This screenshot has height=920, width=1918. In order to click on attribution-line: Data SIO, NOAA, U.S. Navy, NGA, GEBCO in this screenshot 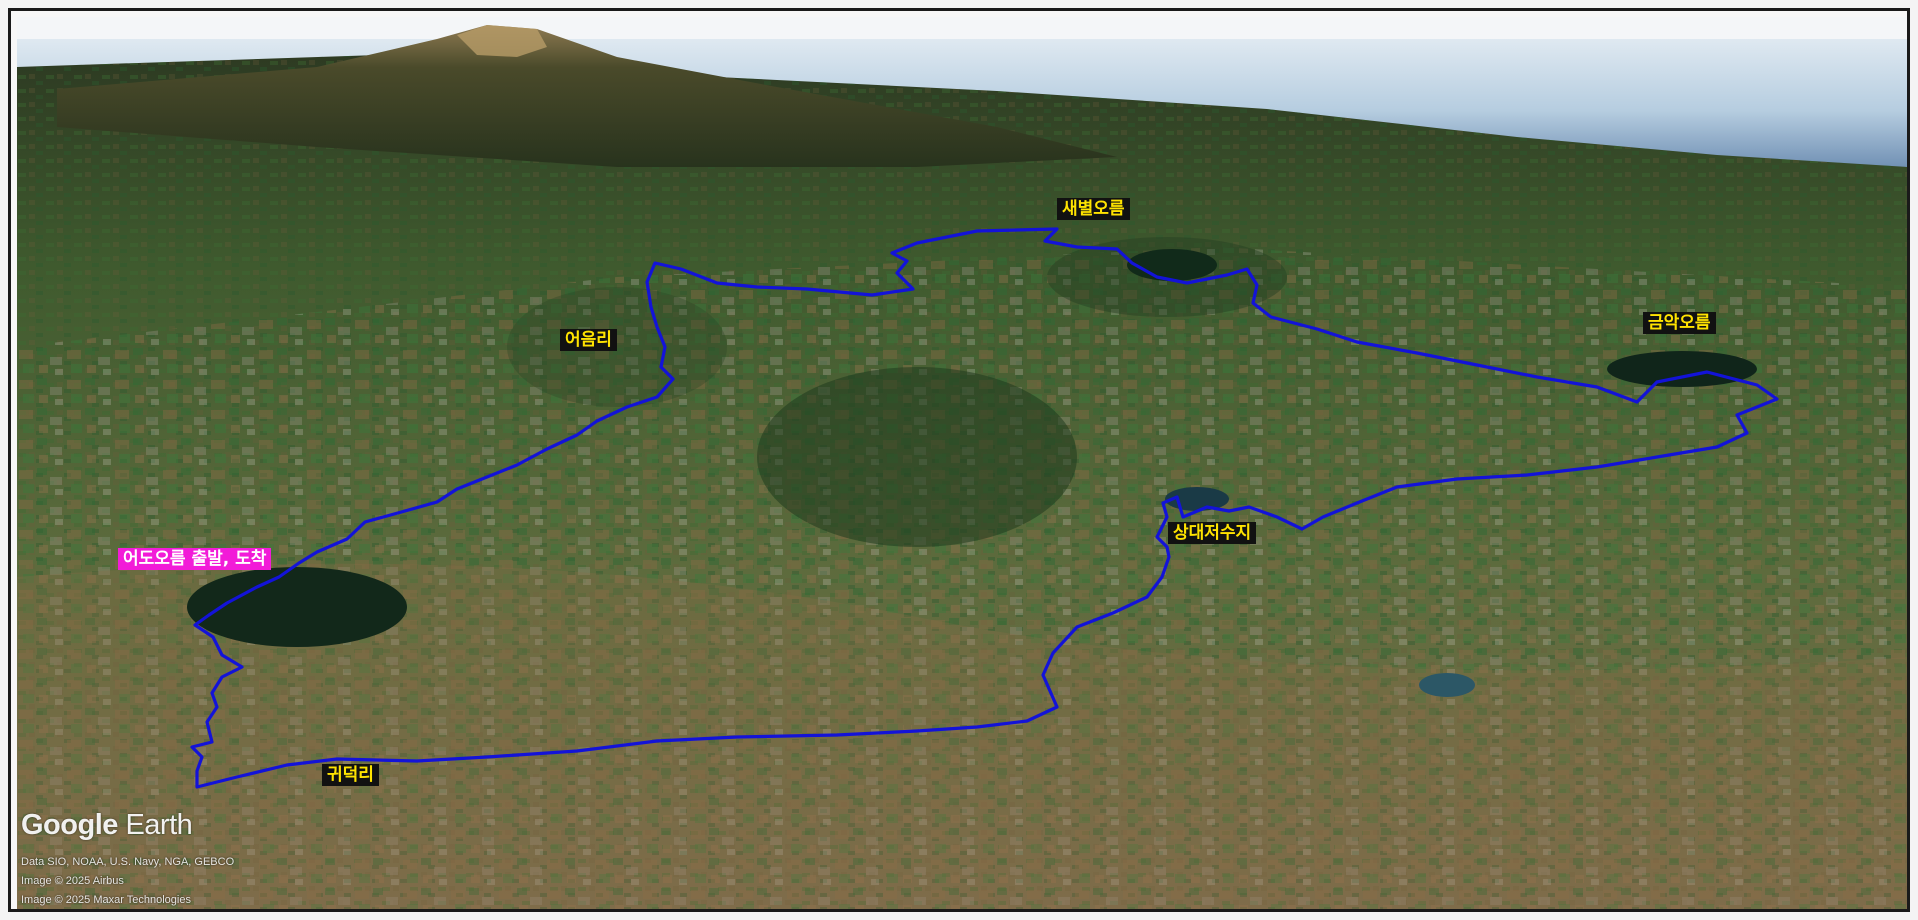, I will do `click(128, 862)`.